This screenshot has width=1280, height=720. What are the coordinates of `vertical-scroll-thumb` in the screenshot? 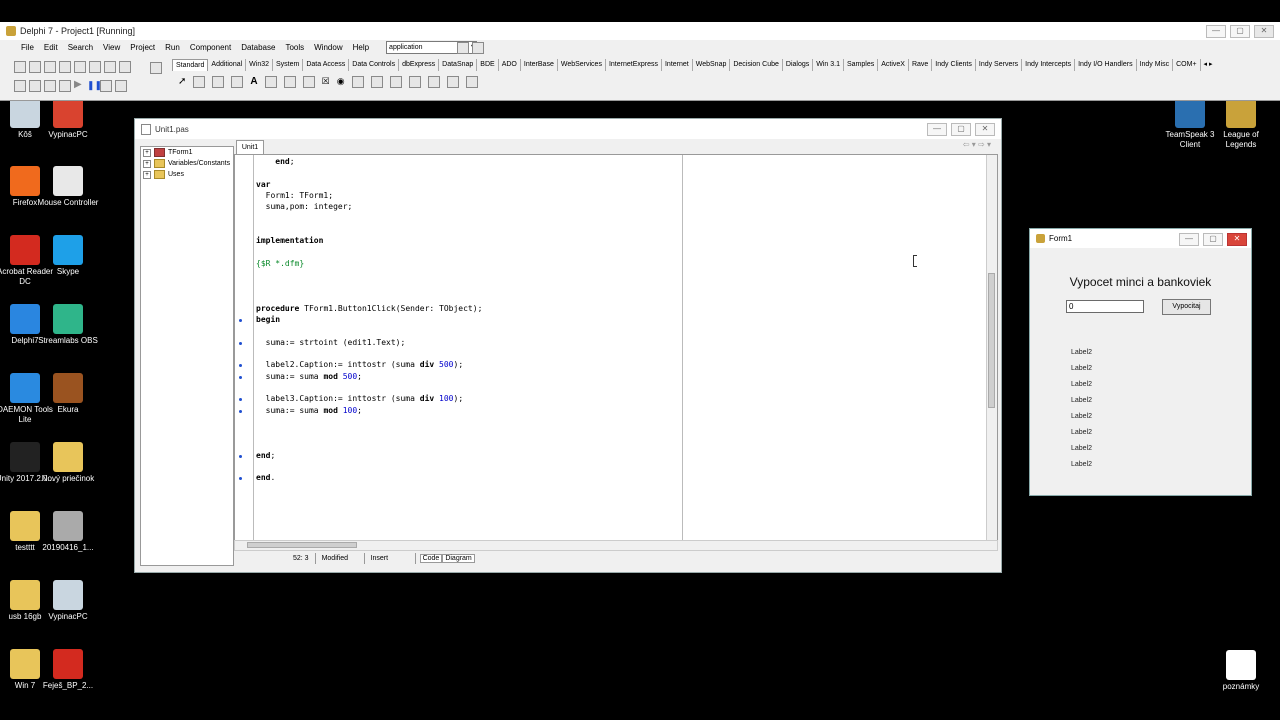 It's located at (991, 340).